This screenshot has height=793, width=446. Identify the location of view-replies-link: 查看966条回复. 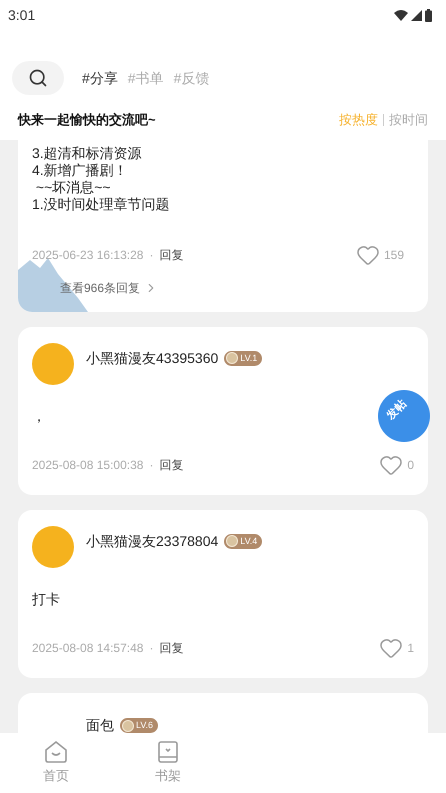
(109, 288).